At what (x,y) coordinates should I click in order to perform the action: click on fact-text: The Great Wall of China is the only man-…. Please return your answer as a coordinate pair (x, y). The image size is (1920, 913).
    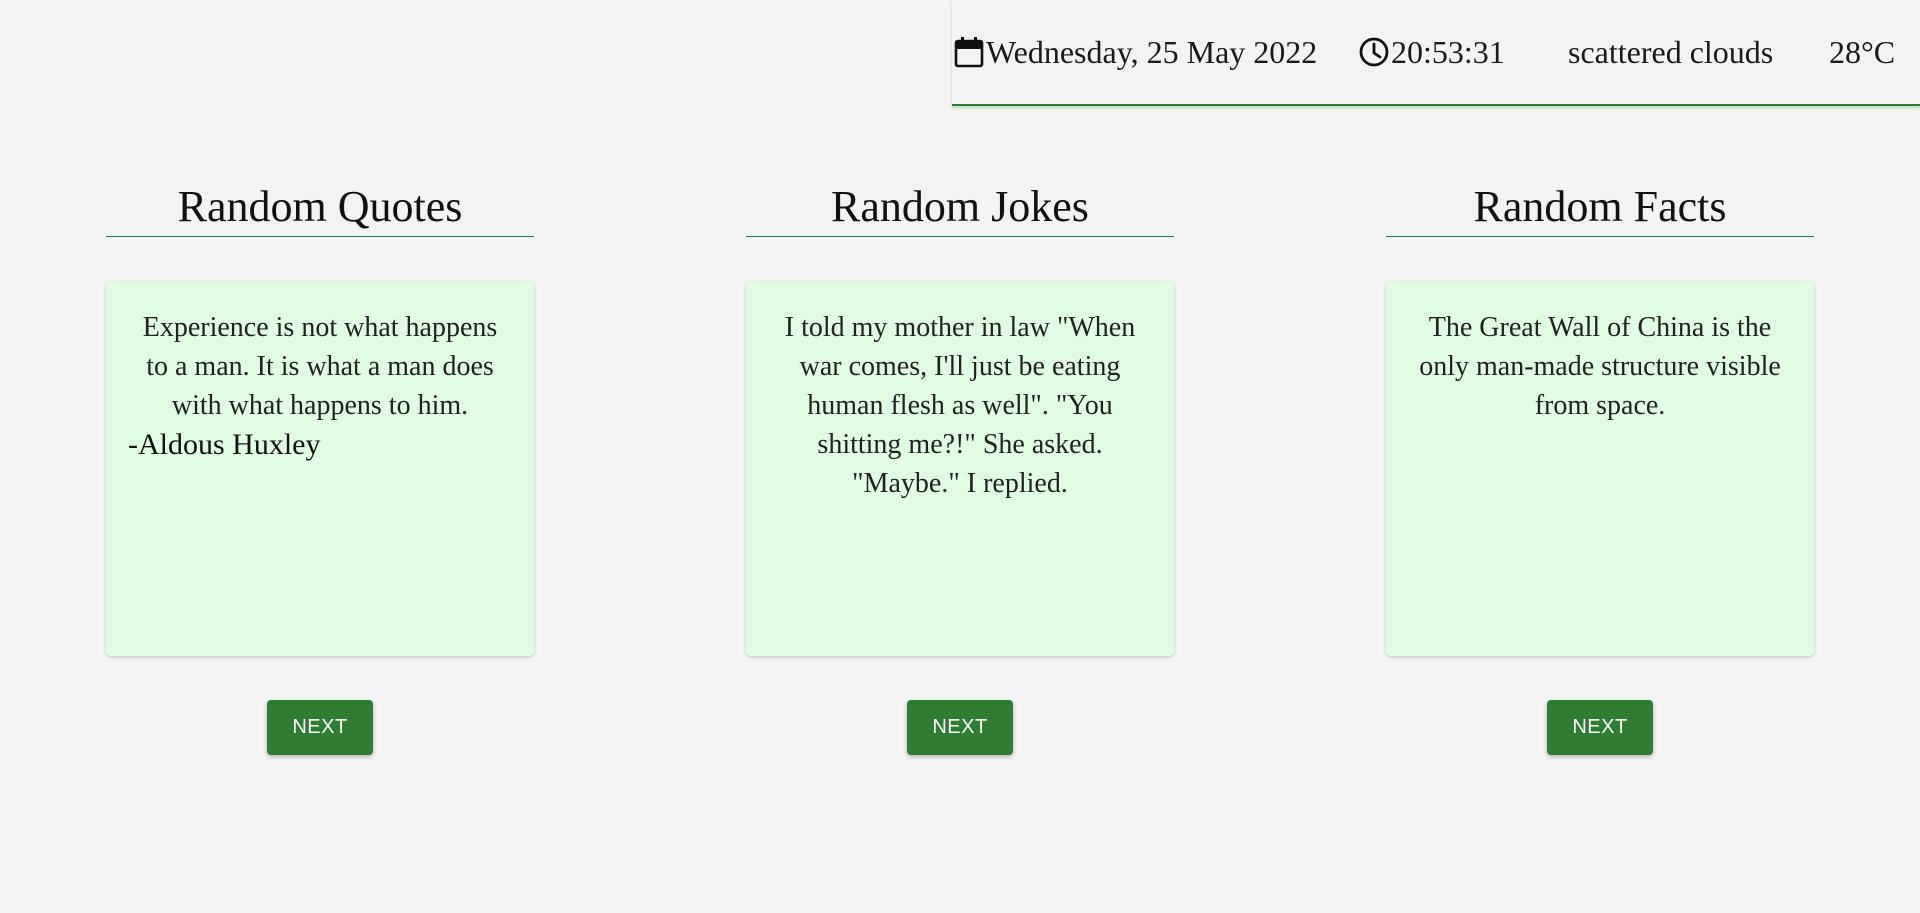
    Looking at the image, I should click on (1600, 366).